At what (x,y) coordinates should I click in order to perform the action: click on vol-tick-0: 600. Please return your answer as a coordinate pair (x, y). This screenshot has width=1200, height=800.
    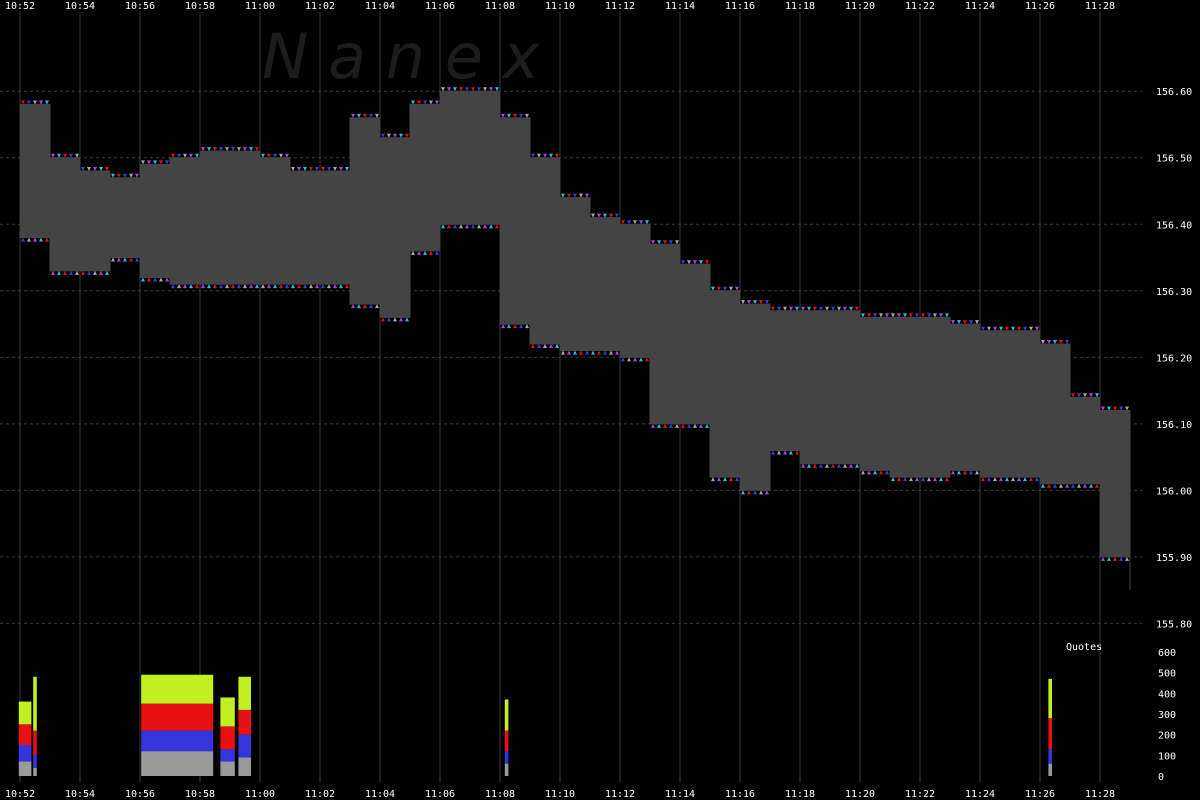
    Looking at the image, I should click on (1167, 653).